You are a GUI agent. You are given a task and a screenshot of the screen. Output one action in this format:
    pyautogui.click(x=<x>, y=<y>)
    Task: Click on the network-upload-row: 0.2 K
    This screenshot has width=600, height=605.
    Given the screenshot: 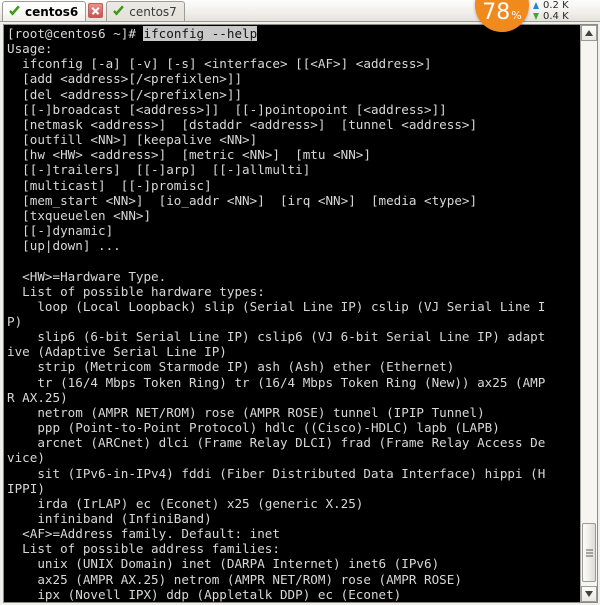 What is the action you would take?
    pyautogui.click(x=565, y=5)
    